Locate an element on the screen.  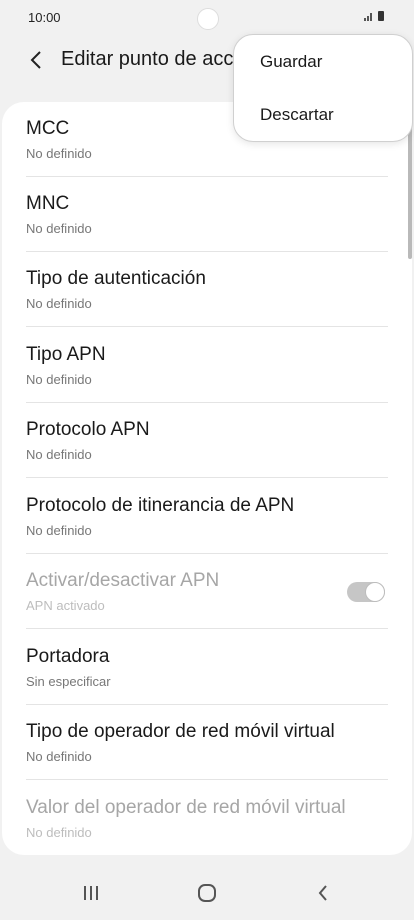
setting-value: Sin especificar is located at coordinates (68, 681).